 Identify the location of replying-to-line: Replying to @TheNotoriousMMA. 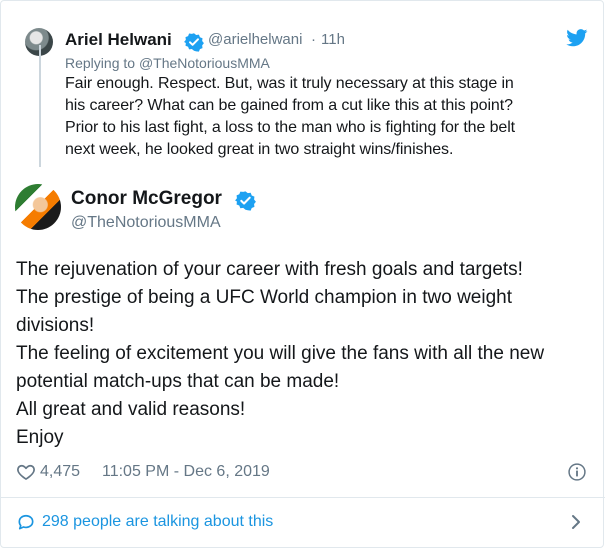
(167, 63).